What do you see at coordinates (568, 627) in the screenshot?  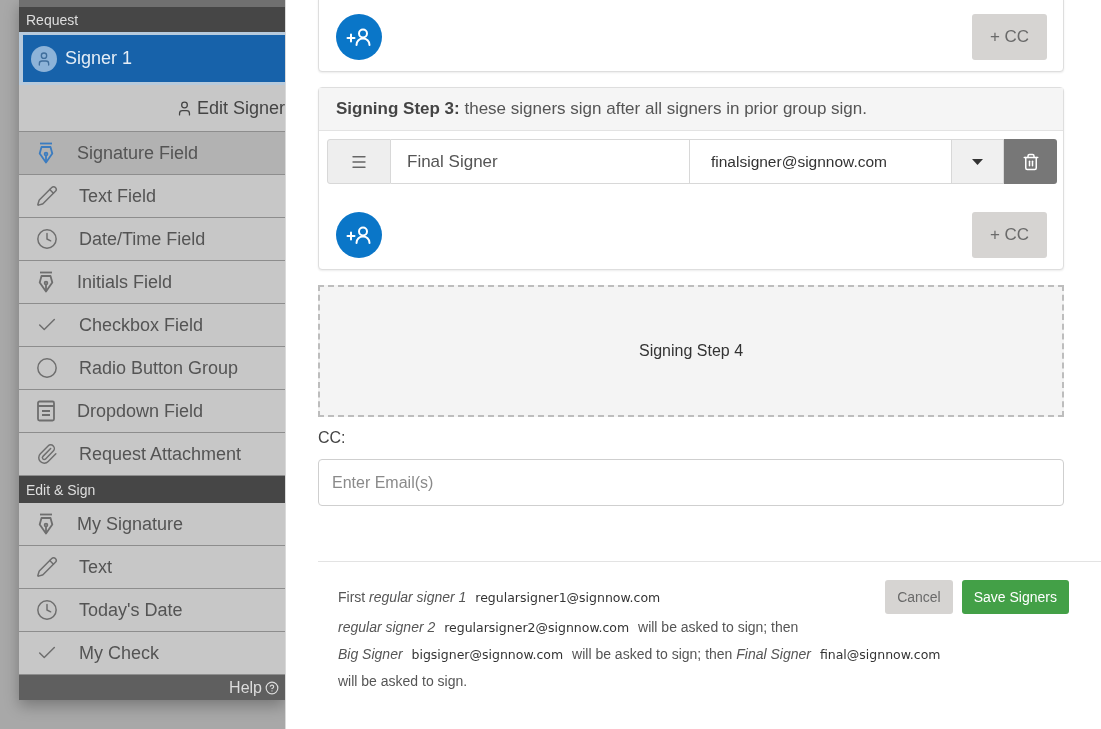 I see `signing-order-text: regular signer 2 regularsigner2@signnow.com will be asked to sign; then` at bounding box center [568, 627].